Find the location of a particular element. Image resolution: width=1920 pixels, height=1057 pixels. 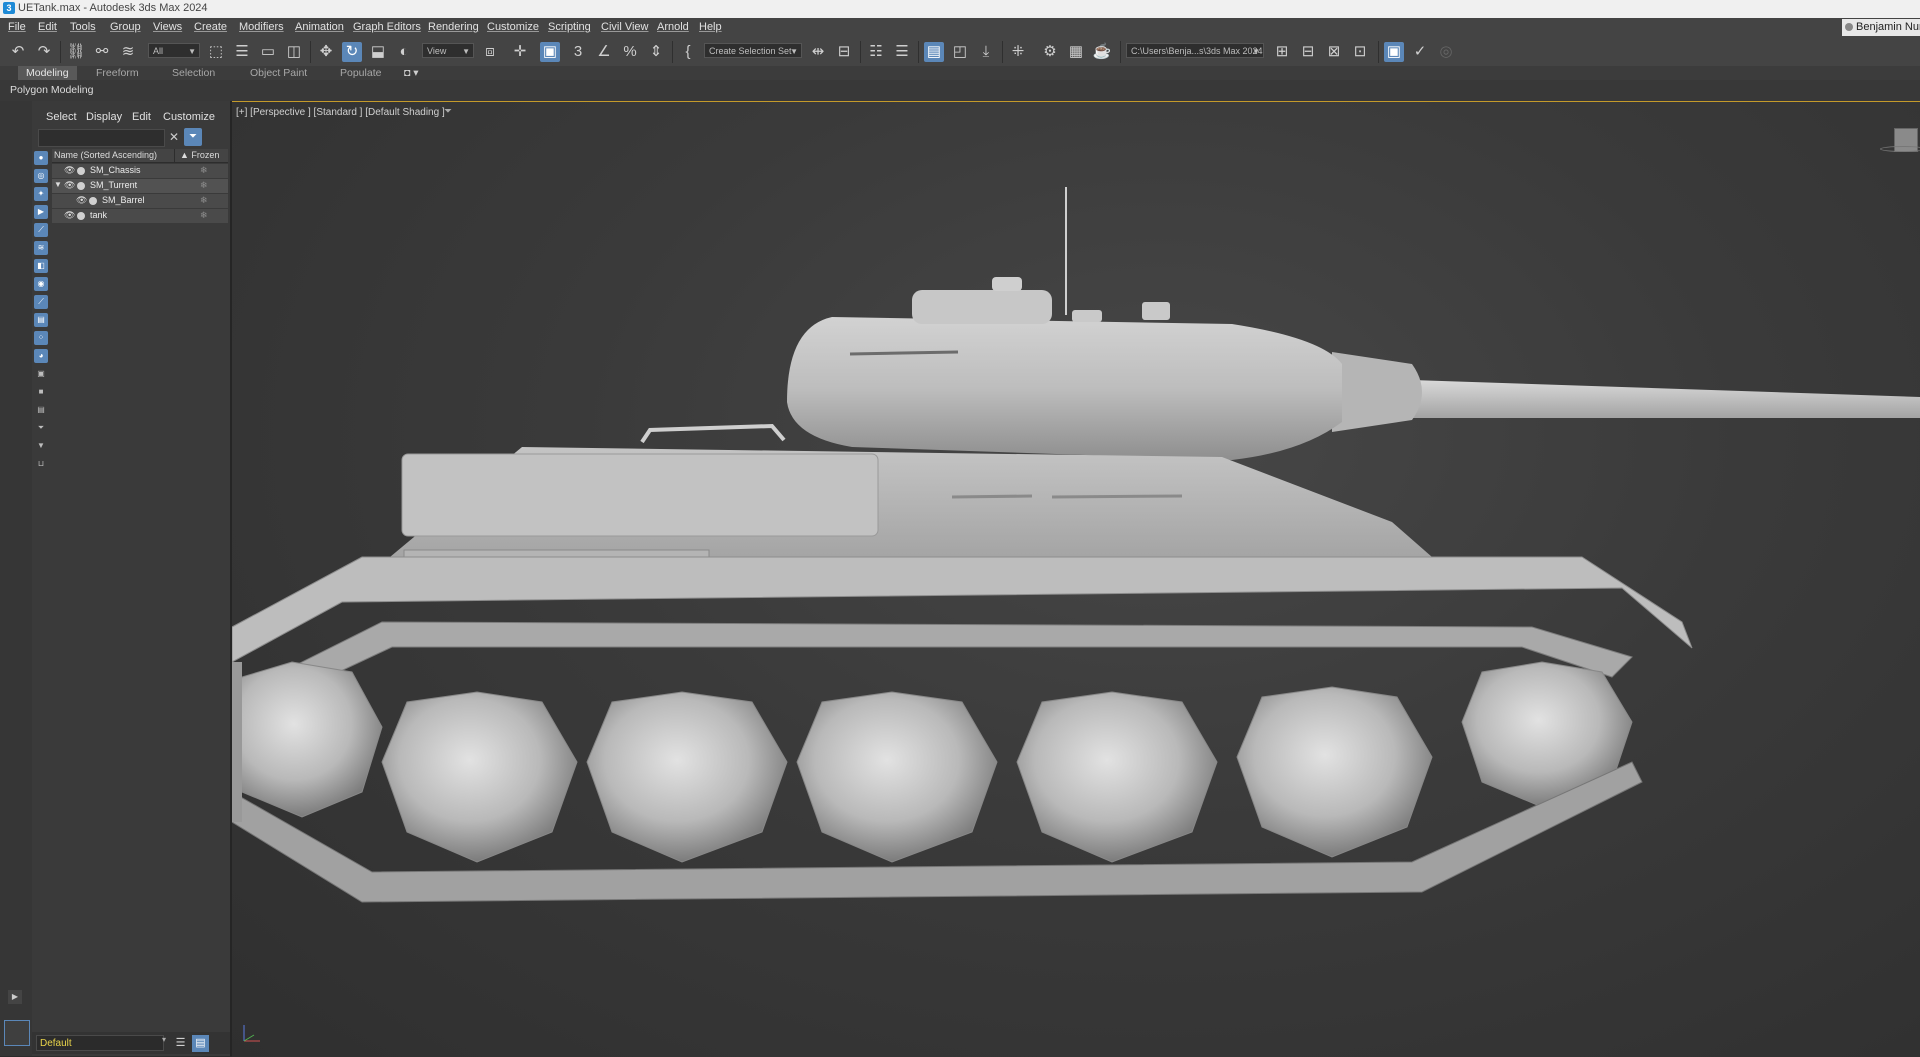

se-menu-select: Select is located at coordinates (61, 117).